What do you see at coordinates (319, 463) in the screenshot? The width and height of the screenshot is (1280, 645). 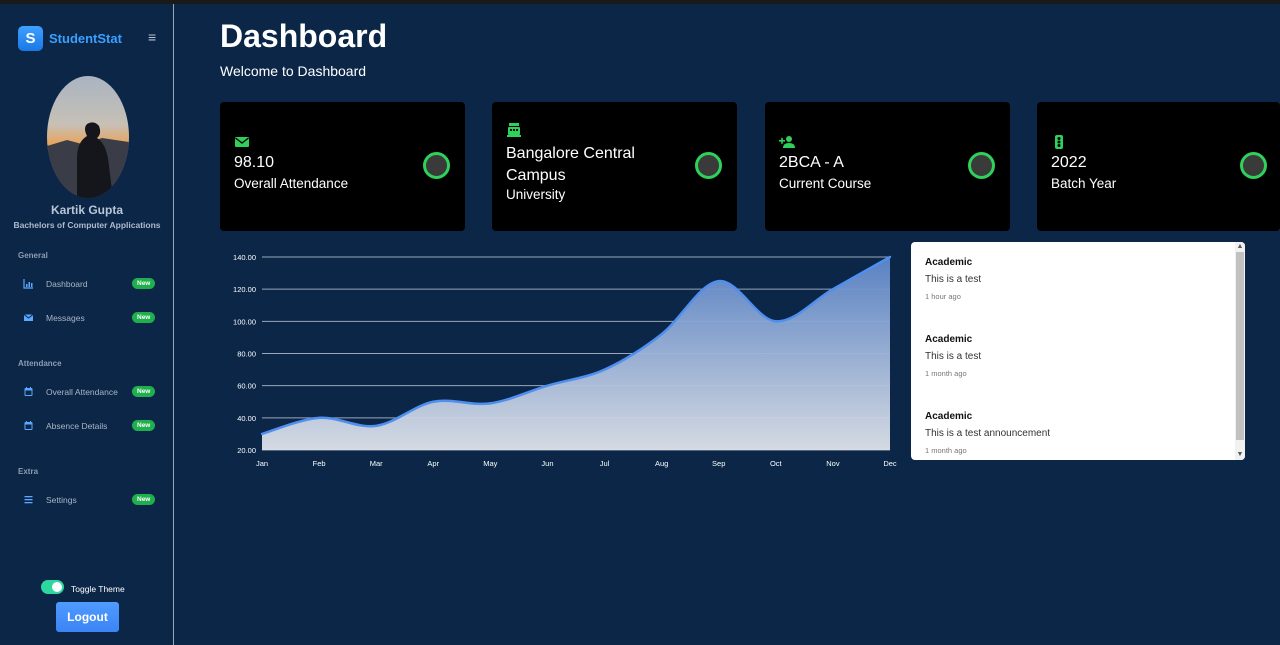 I see `x-tick-label: Feb` at bounding box center [319, 463].